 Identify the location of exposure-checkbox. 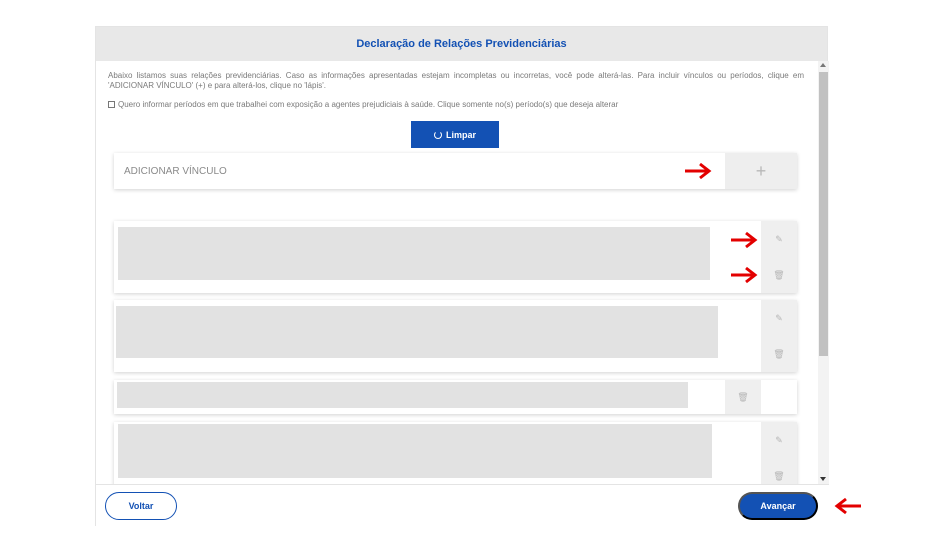
(111, 104).